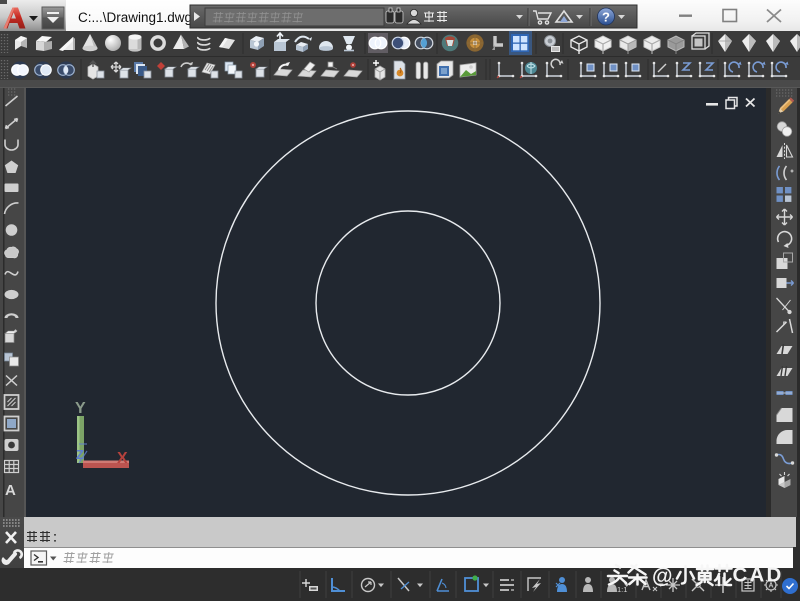 The width and height of the screenshot is (800, 601). I want to click on svg-text: Y, so click(80, 408).